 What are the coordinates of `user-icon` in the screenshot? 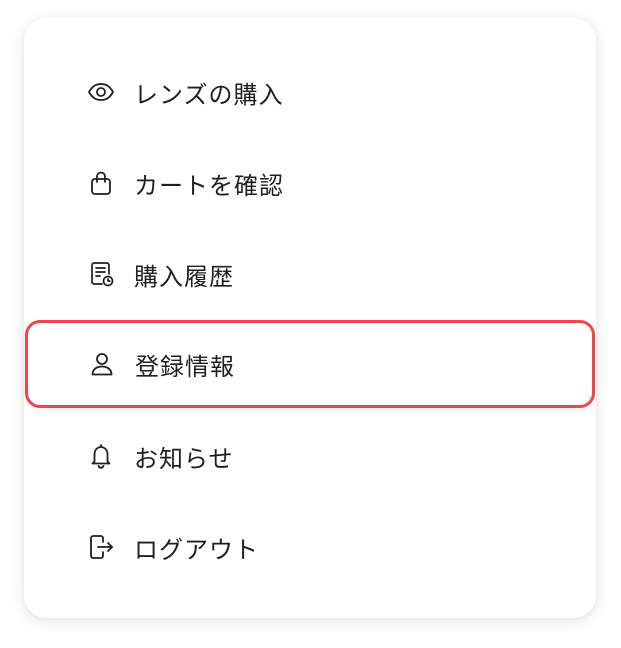 It's located at (102, 364).